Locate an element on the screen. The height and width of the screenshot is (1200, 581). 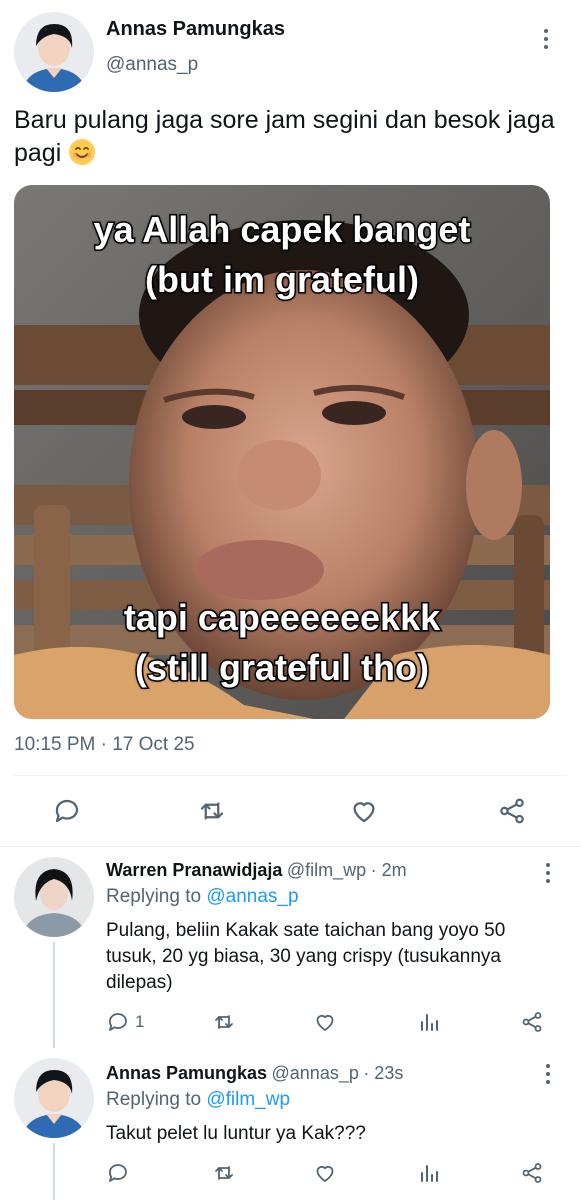
replying-to: Replying to @annas_p is located at coordinates (202, 897).